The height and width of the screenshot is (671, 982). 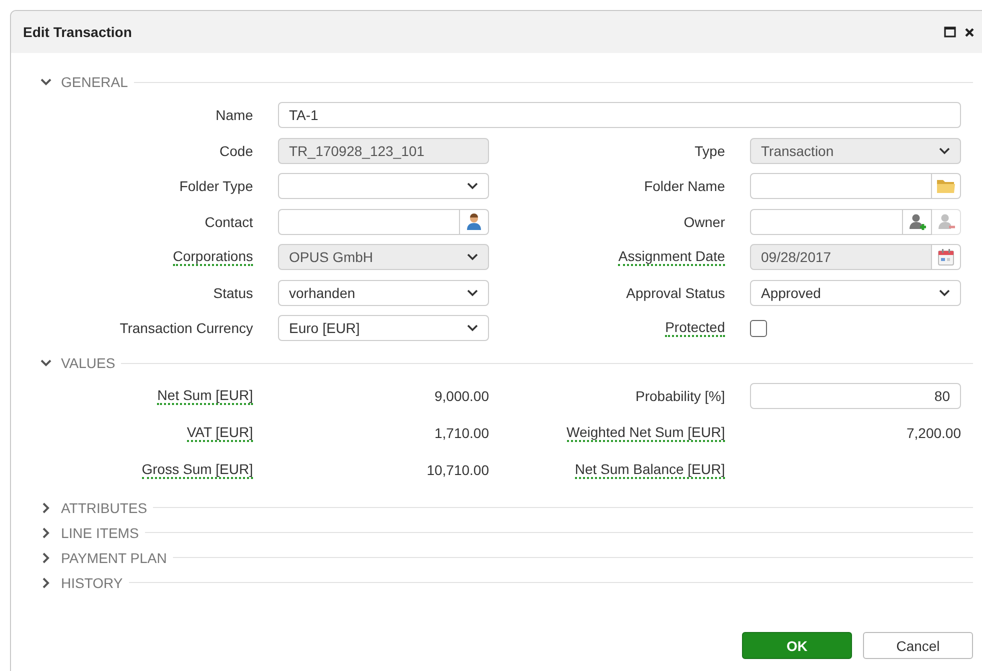 What do you see at coordinates (88, 363) in the screenshot?
I see `section-title: VALUES` at bounding box center [88, 363].